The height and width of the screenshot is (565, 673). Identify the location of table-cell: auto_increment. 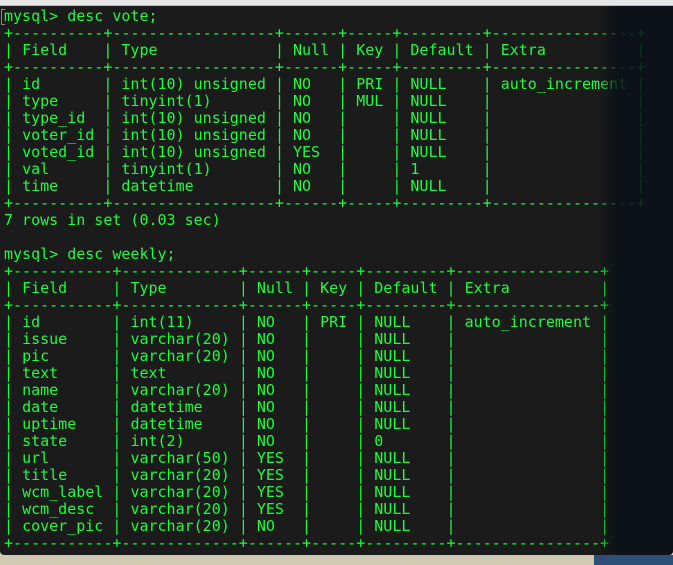
(568, 84).